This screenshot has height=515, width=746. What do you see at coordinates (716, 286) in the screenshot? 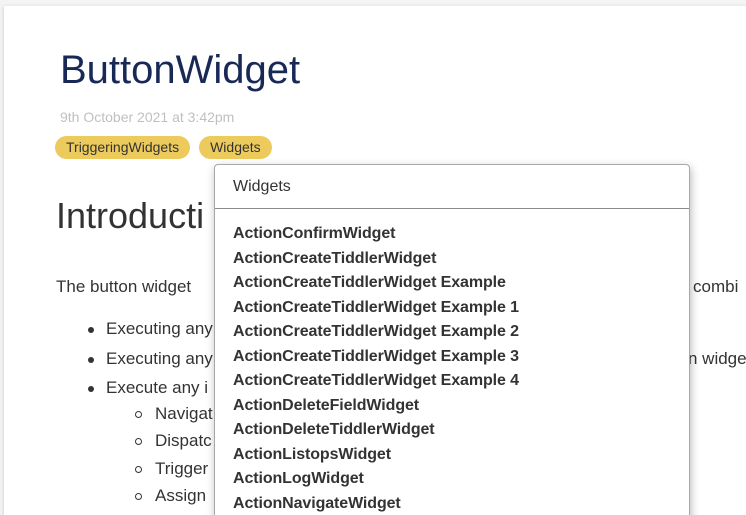
I see `body-paragraph-tail: combi` at bounding box center [716, 286].